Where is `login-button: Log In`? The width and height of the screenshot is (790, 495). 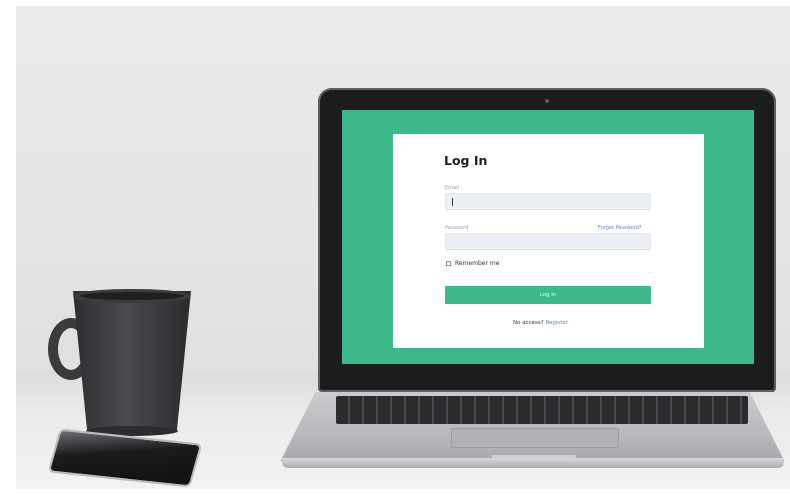 login-button: Log In is located at coordinates (548, 295).